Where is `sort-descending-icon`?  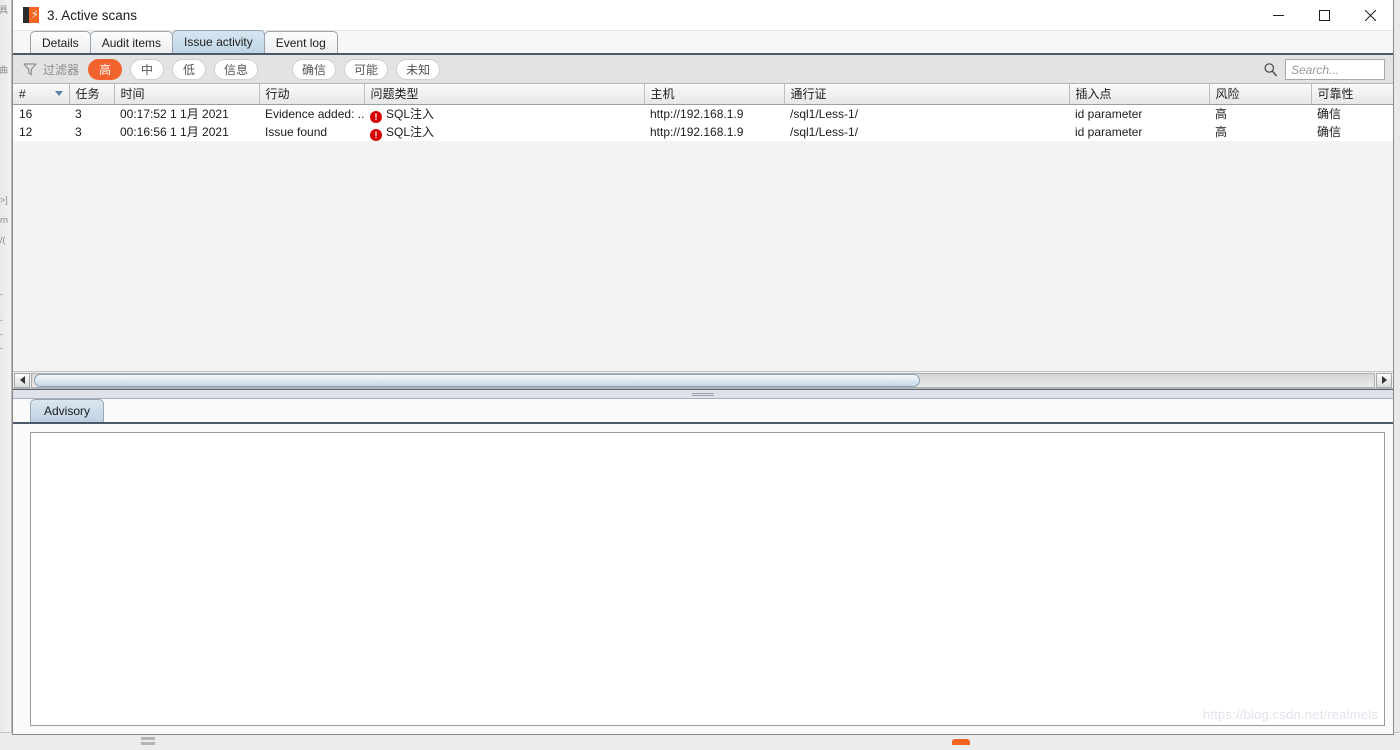
sort-descending-icon is located at coordinates (58, 93).